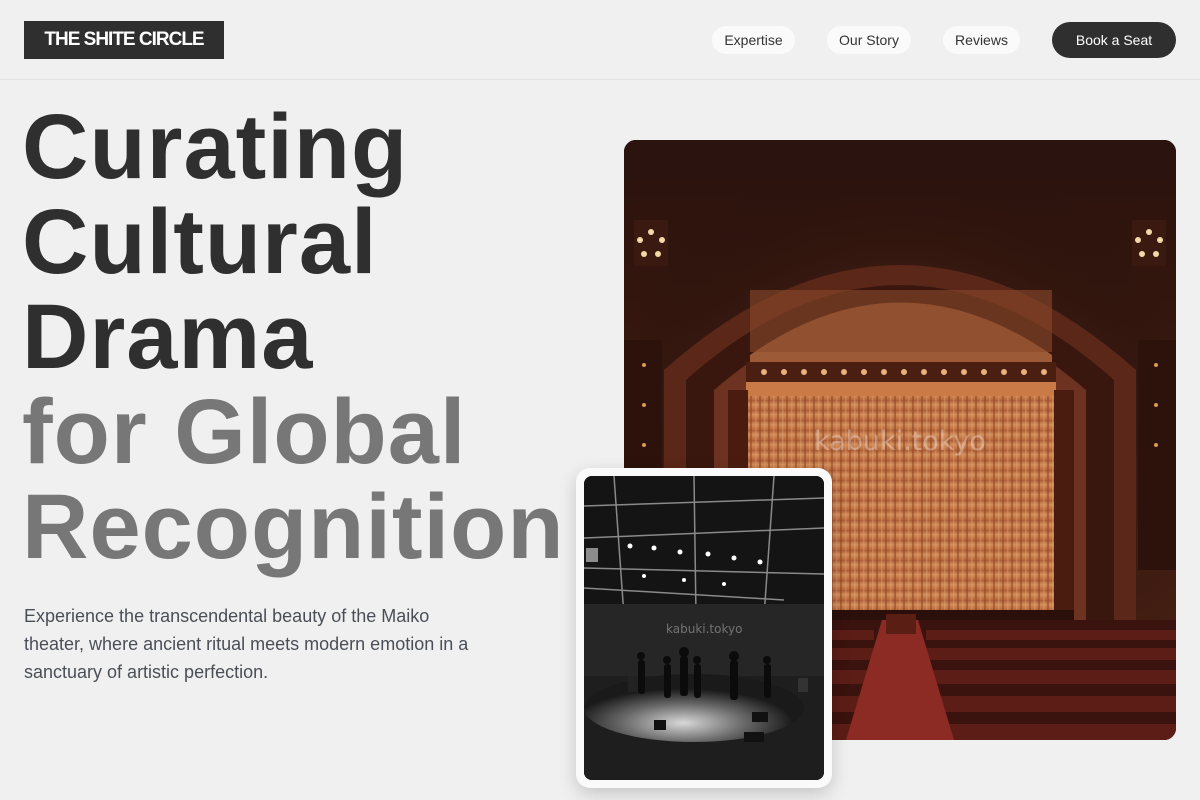  I want to click on rehearsal-photo: kabuki.tokyo, so click(704, 628).